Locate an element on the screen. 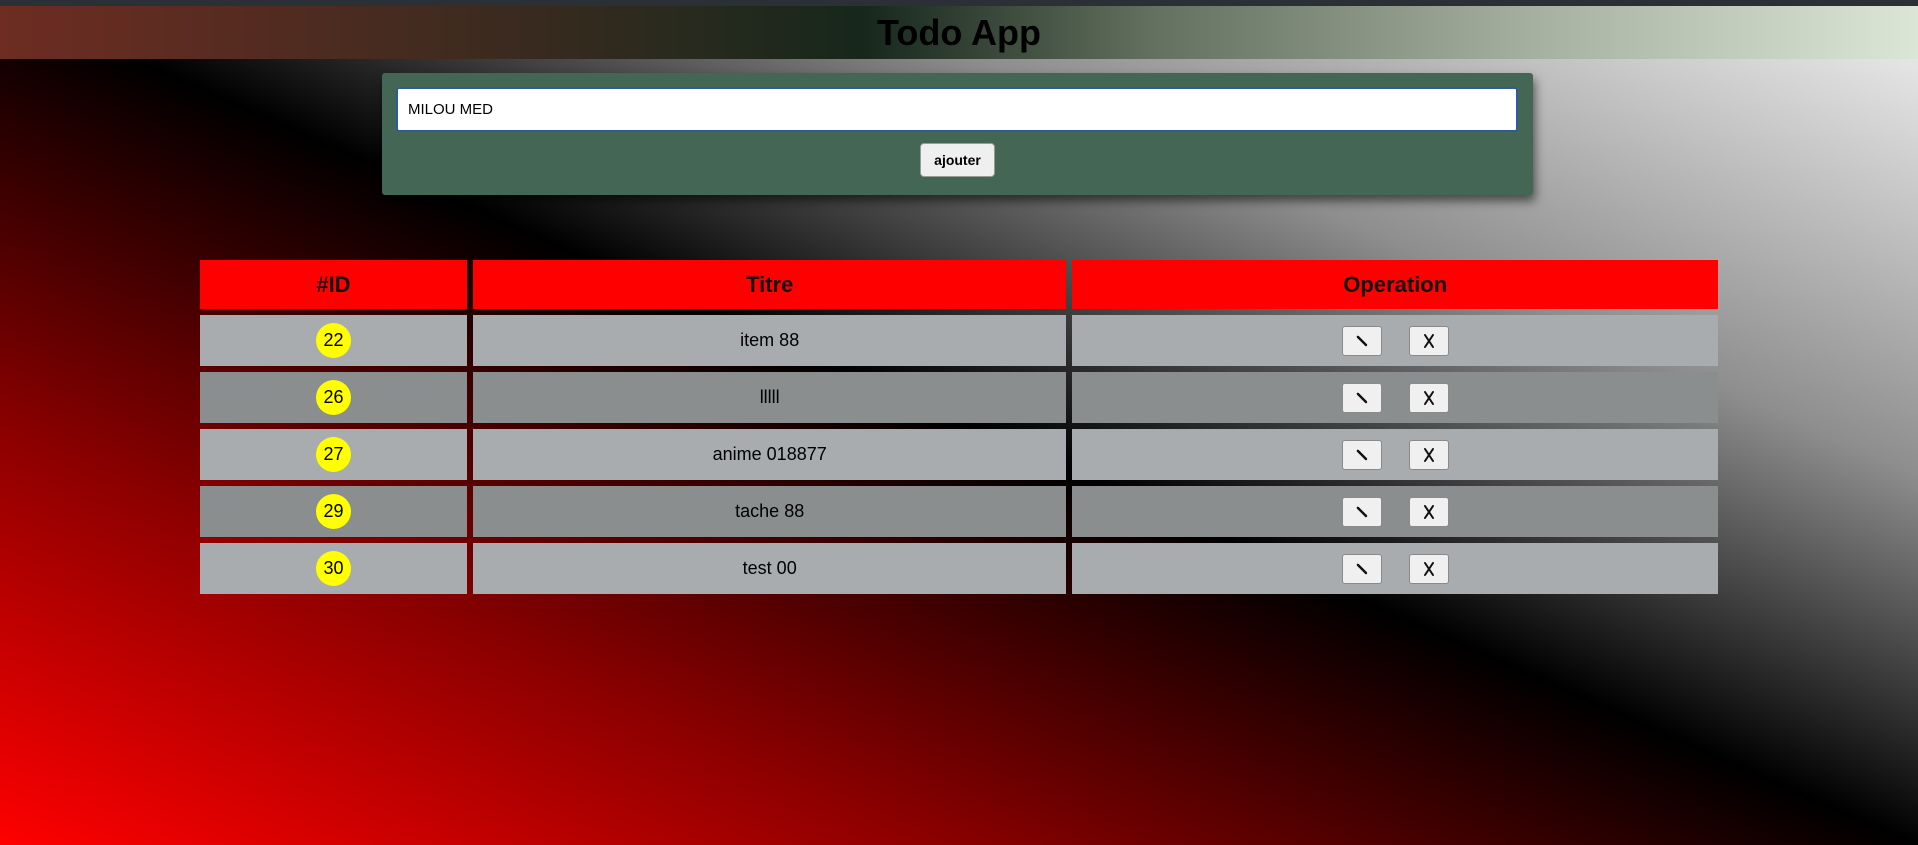  table-row: 26 lllll is located at coordinates (959, 397).